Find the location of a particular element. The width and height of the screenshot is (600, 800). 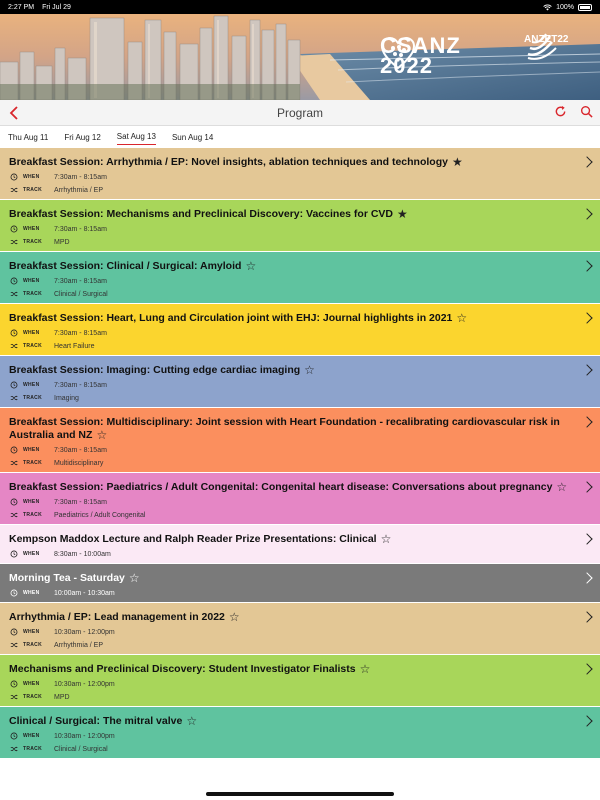

conference-banner: CSANZ 2022 ANZET22 is located at coordinates (300, 57).